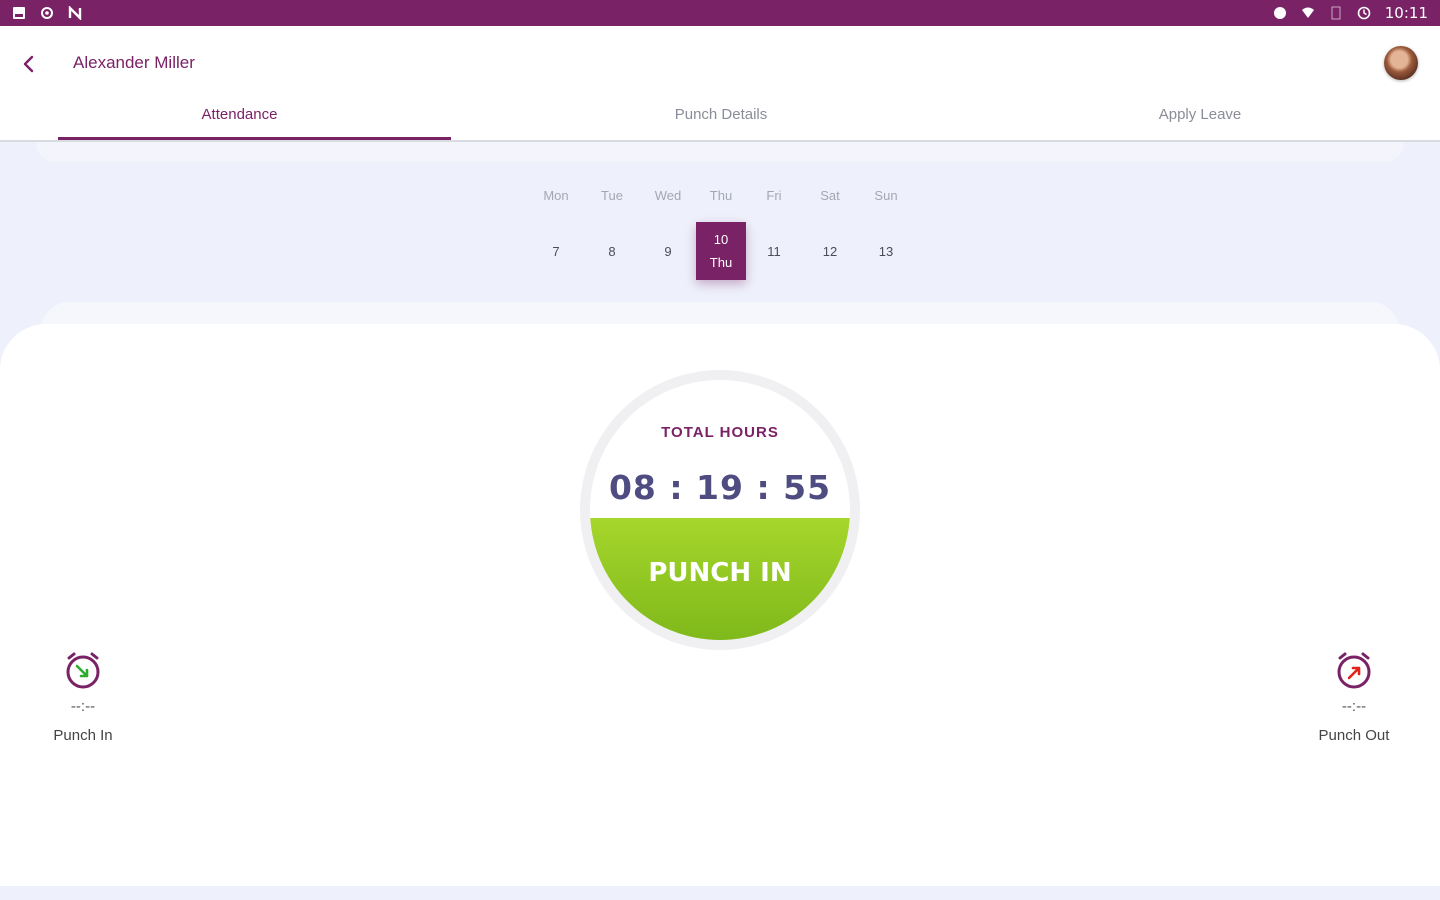 The width and height of the screenshot is (1440, 900). Describe the element at coordinates (721, 262) in the screenshot. I see `selected-weekday: Thu` at that location.